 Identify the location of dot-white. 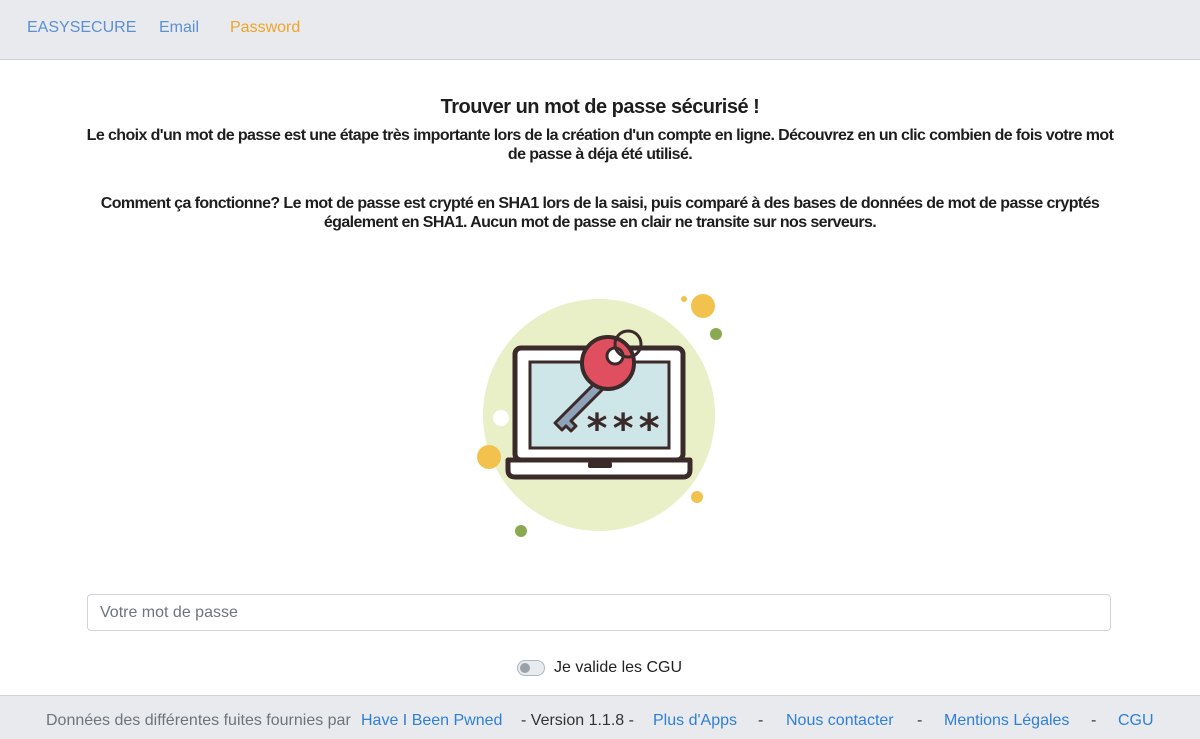
(501, 418).